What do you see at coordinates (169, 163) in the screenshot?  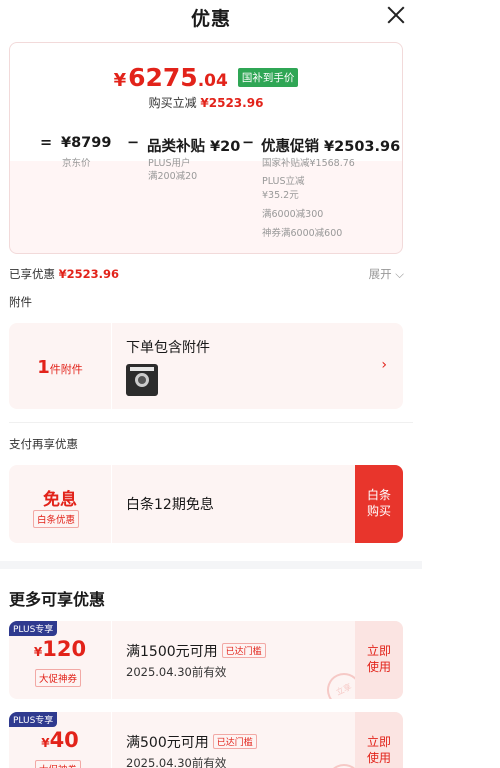 I see `category-subsidy-sub1: PLUS用户` at bounding box center [169, 163].